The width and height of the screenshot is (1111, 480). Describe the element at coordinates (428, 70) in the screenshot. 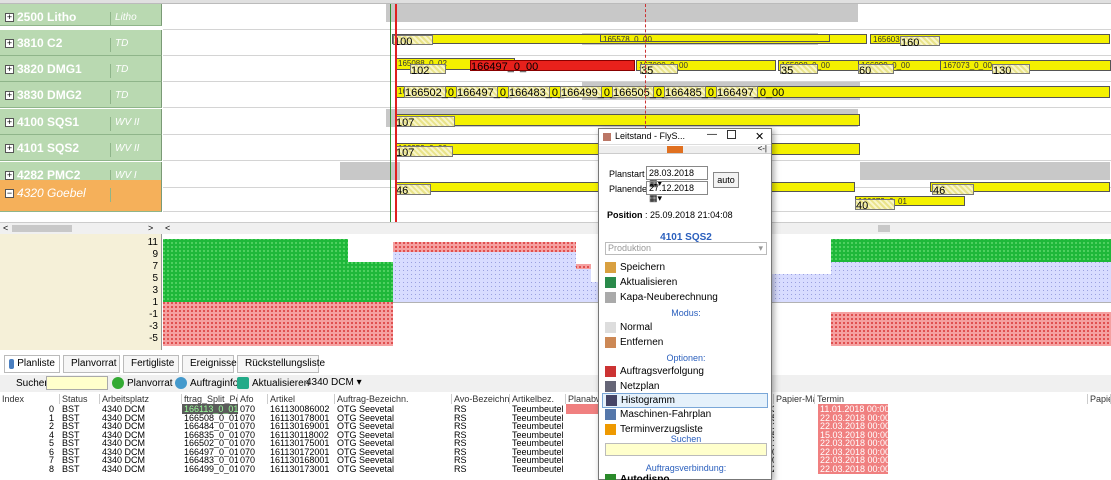

I see `order-bar: 102` at that location.